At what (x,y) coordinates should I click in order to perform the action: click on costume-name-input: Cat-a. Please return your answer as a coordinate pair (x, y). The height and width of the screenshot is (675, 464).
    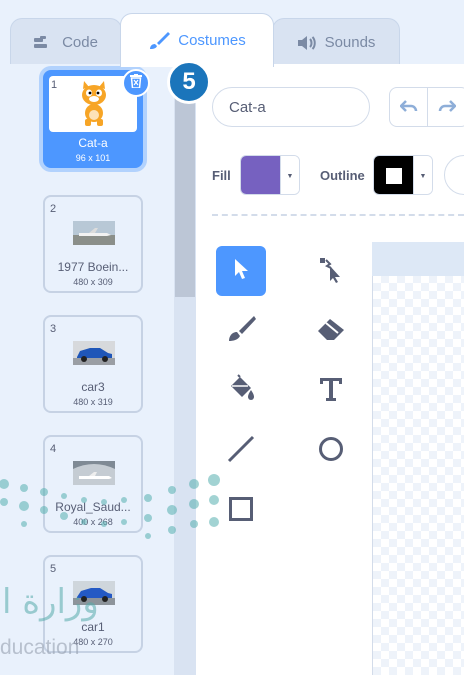
    Looking at the image, I should click on (291, 107).